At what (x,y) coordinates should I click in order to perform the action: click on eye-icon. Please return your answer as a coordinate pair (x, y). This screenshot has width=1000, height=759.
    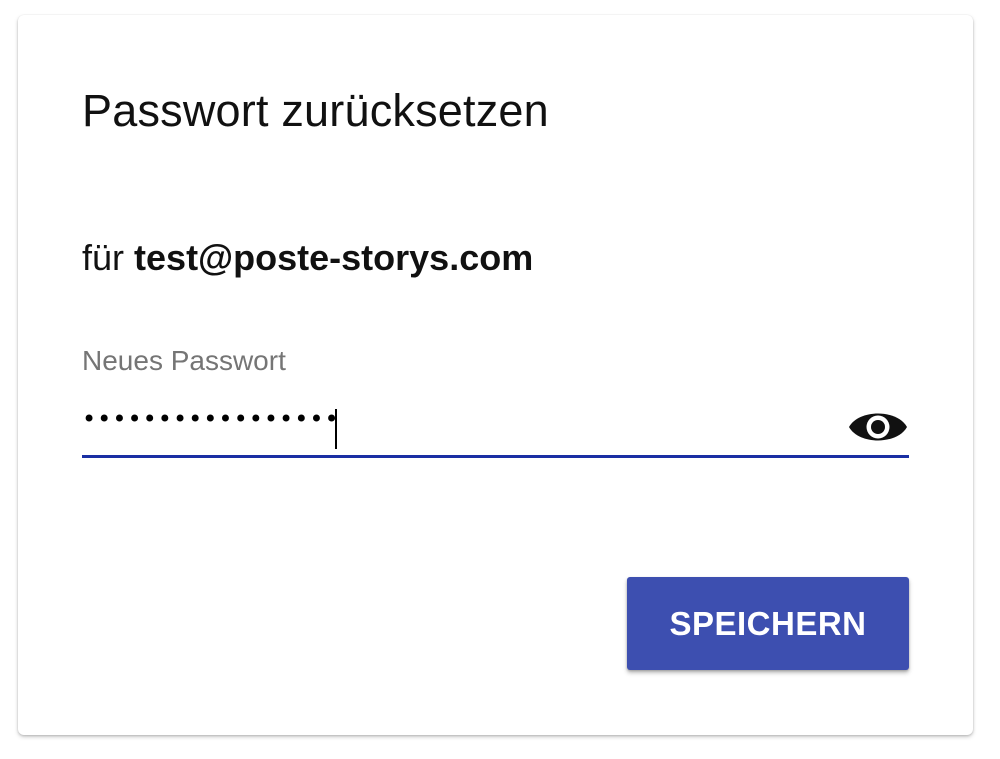
    Looking at the image, I should click on (878, 427).